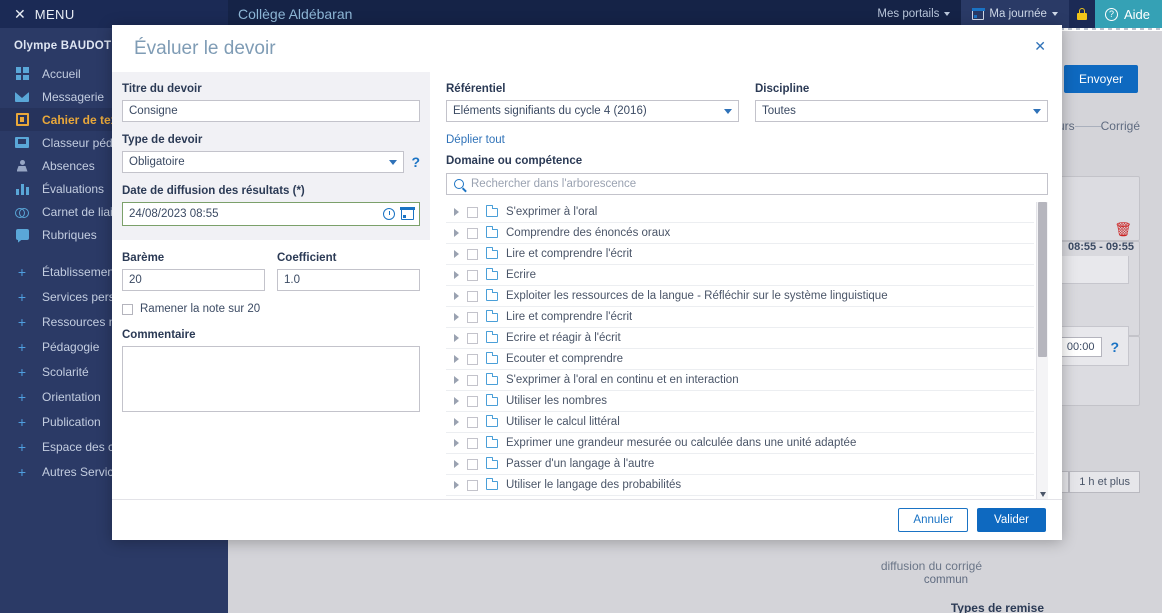 The height and width of the screenshot is (613, 1162). Describe the element at coordinates (415, 162) in the screenshot. I see `type-de-devoir-help-icon: ?` at that location.